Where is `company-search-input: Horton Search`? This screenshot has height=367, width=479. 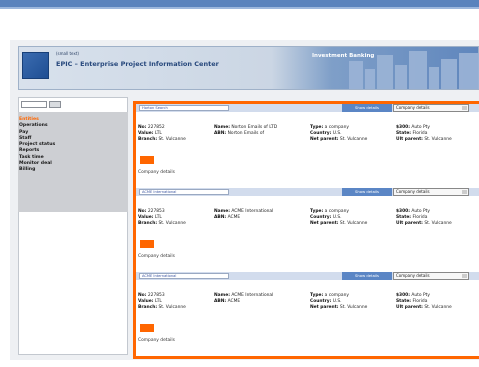 company-search-input: Horton Search is located at coordinates (184, 108).